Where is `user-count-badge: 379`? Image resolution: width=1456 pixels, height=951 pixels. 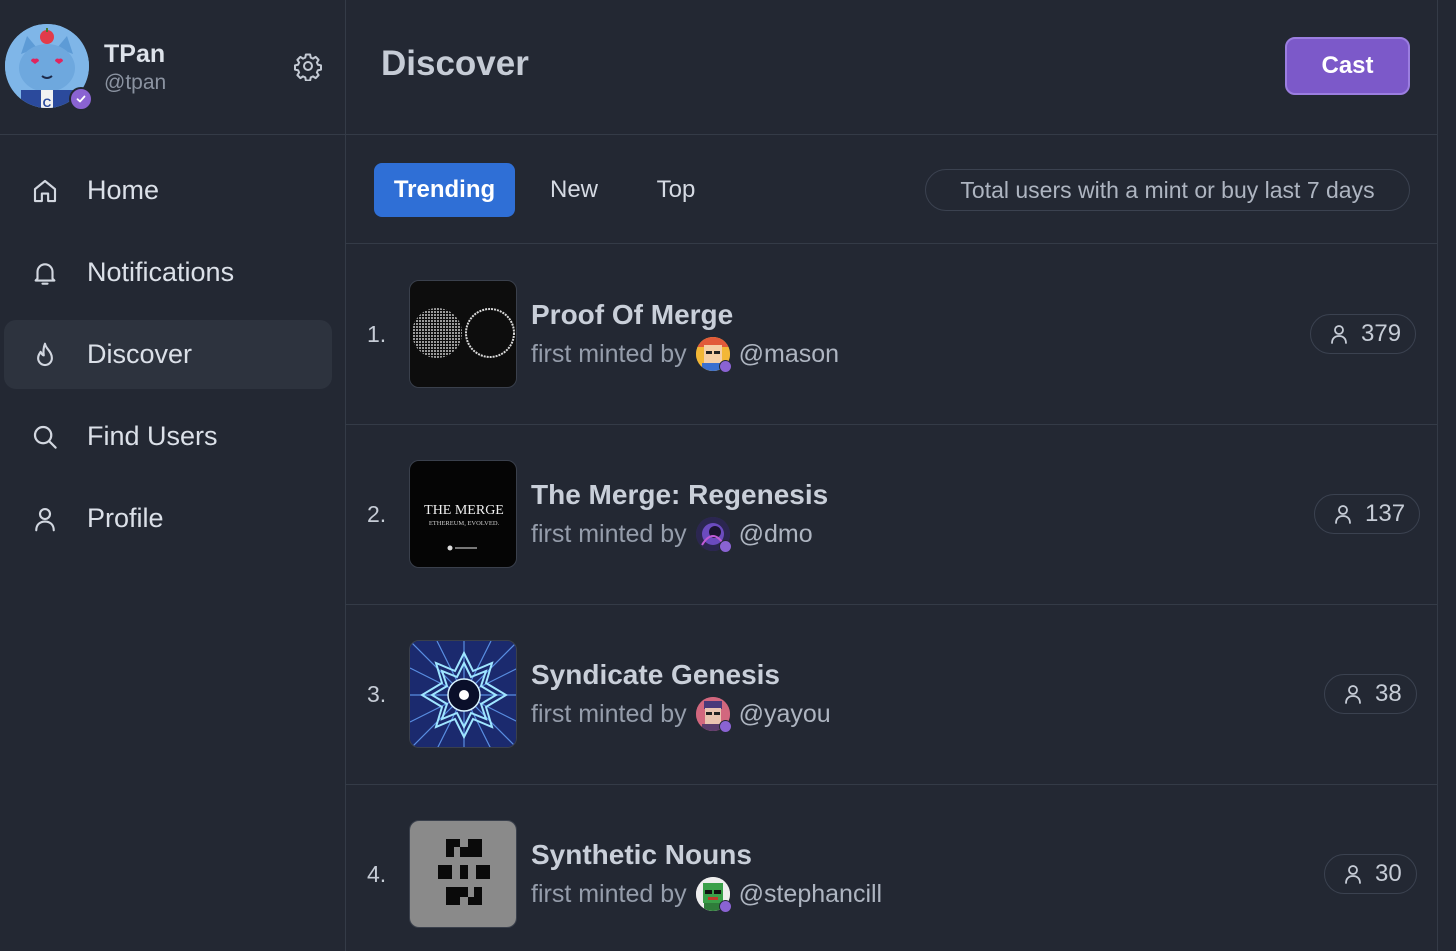 user-count-badge: 379 is located at coordinates (1363, 334).